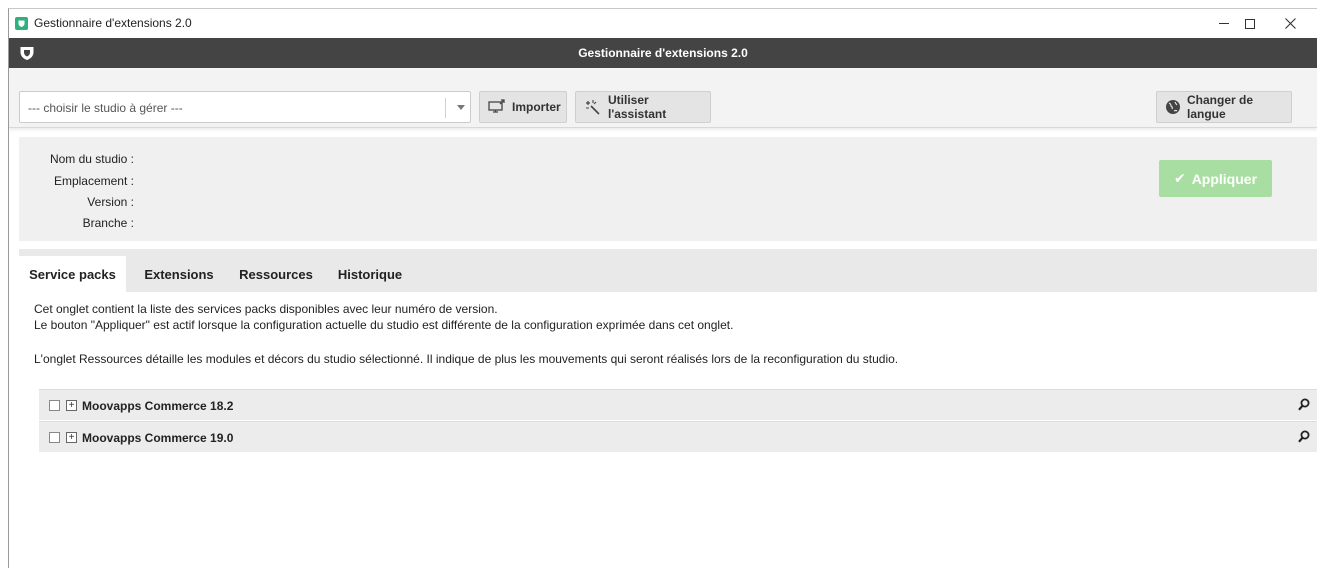 This screenshot has height=568, width=1317. What do you see at coordinates (179, 274) in the screenshot?
I see `tab-extensions: Extensions` at bounding box center [179, 274].